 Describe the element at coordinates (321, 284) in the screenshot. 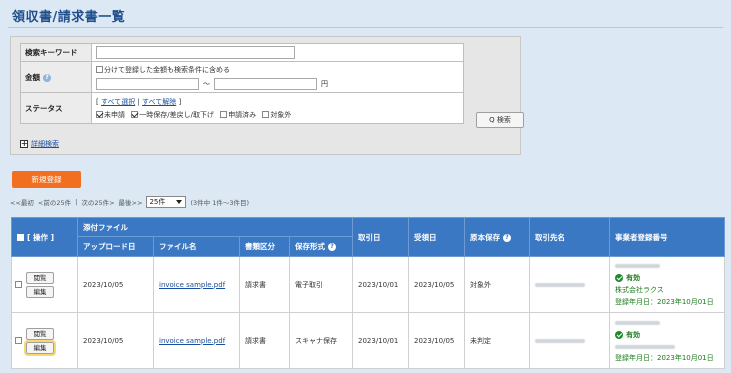

I see `cell-storage-type: 電子取引` at that location.